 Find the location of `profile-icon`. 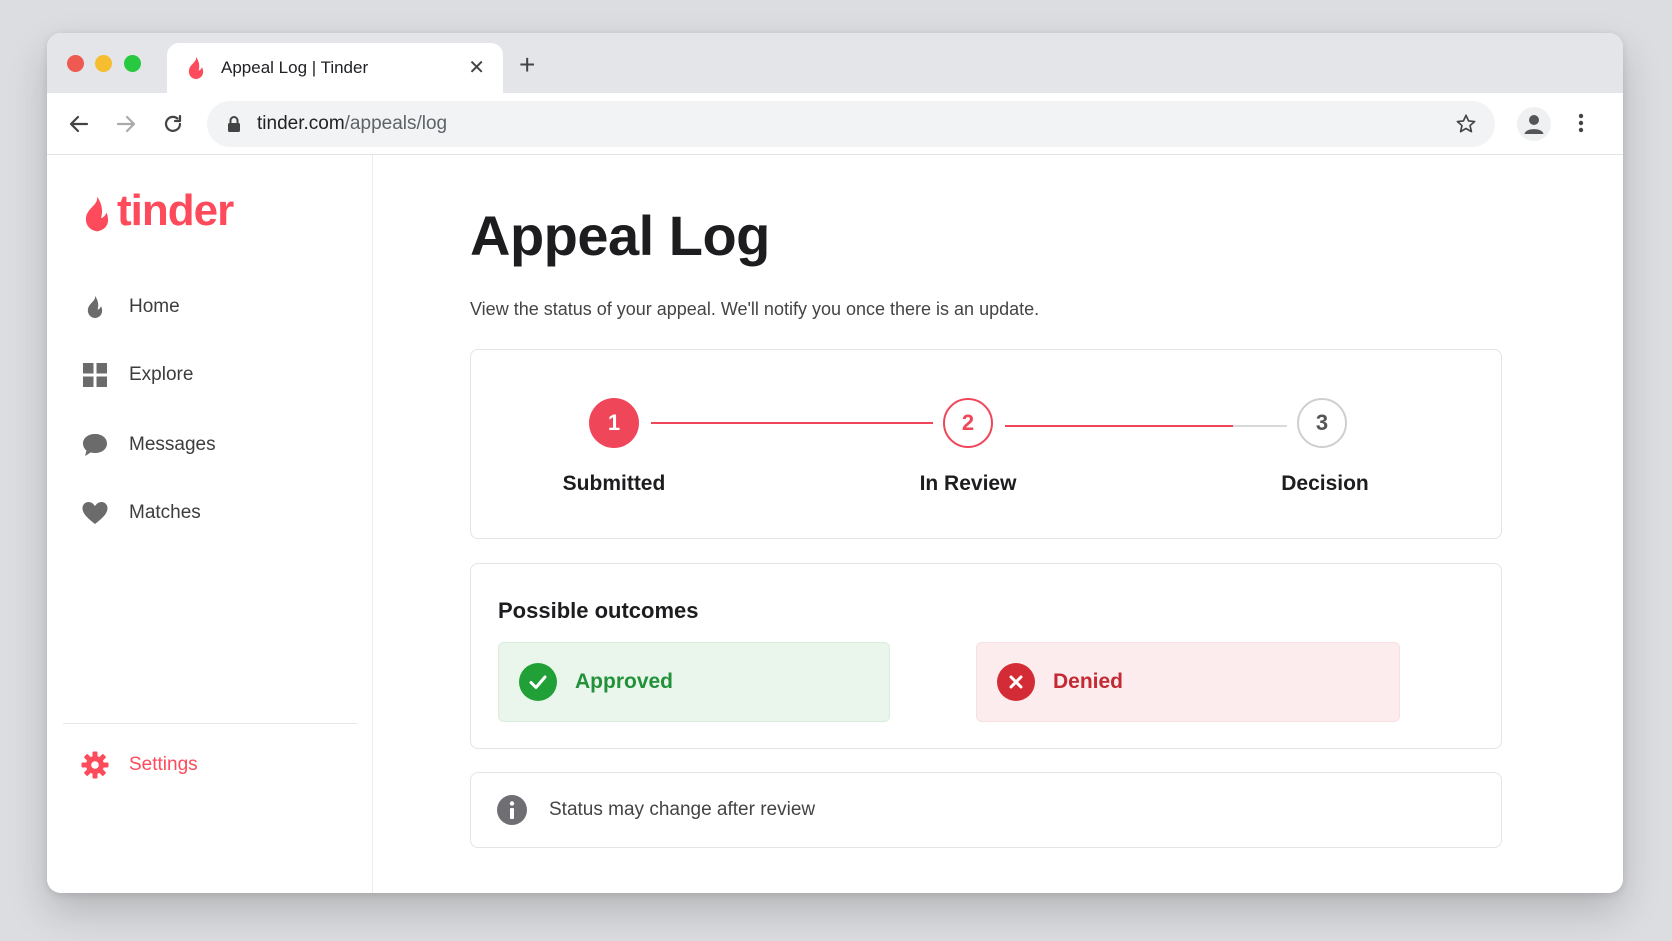

profile-icon is located at coordinates (1534, 124).